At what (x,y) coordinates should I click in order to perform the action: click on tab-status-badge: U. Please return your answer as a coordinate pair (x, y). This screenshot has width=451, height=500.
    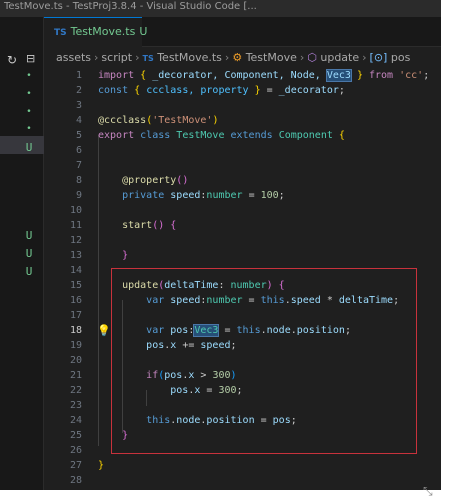
    Looking at the image, I should click on (143, 31).